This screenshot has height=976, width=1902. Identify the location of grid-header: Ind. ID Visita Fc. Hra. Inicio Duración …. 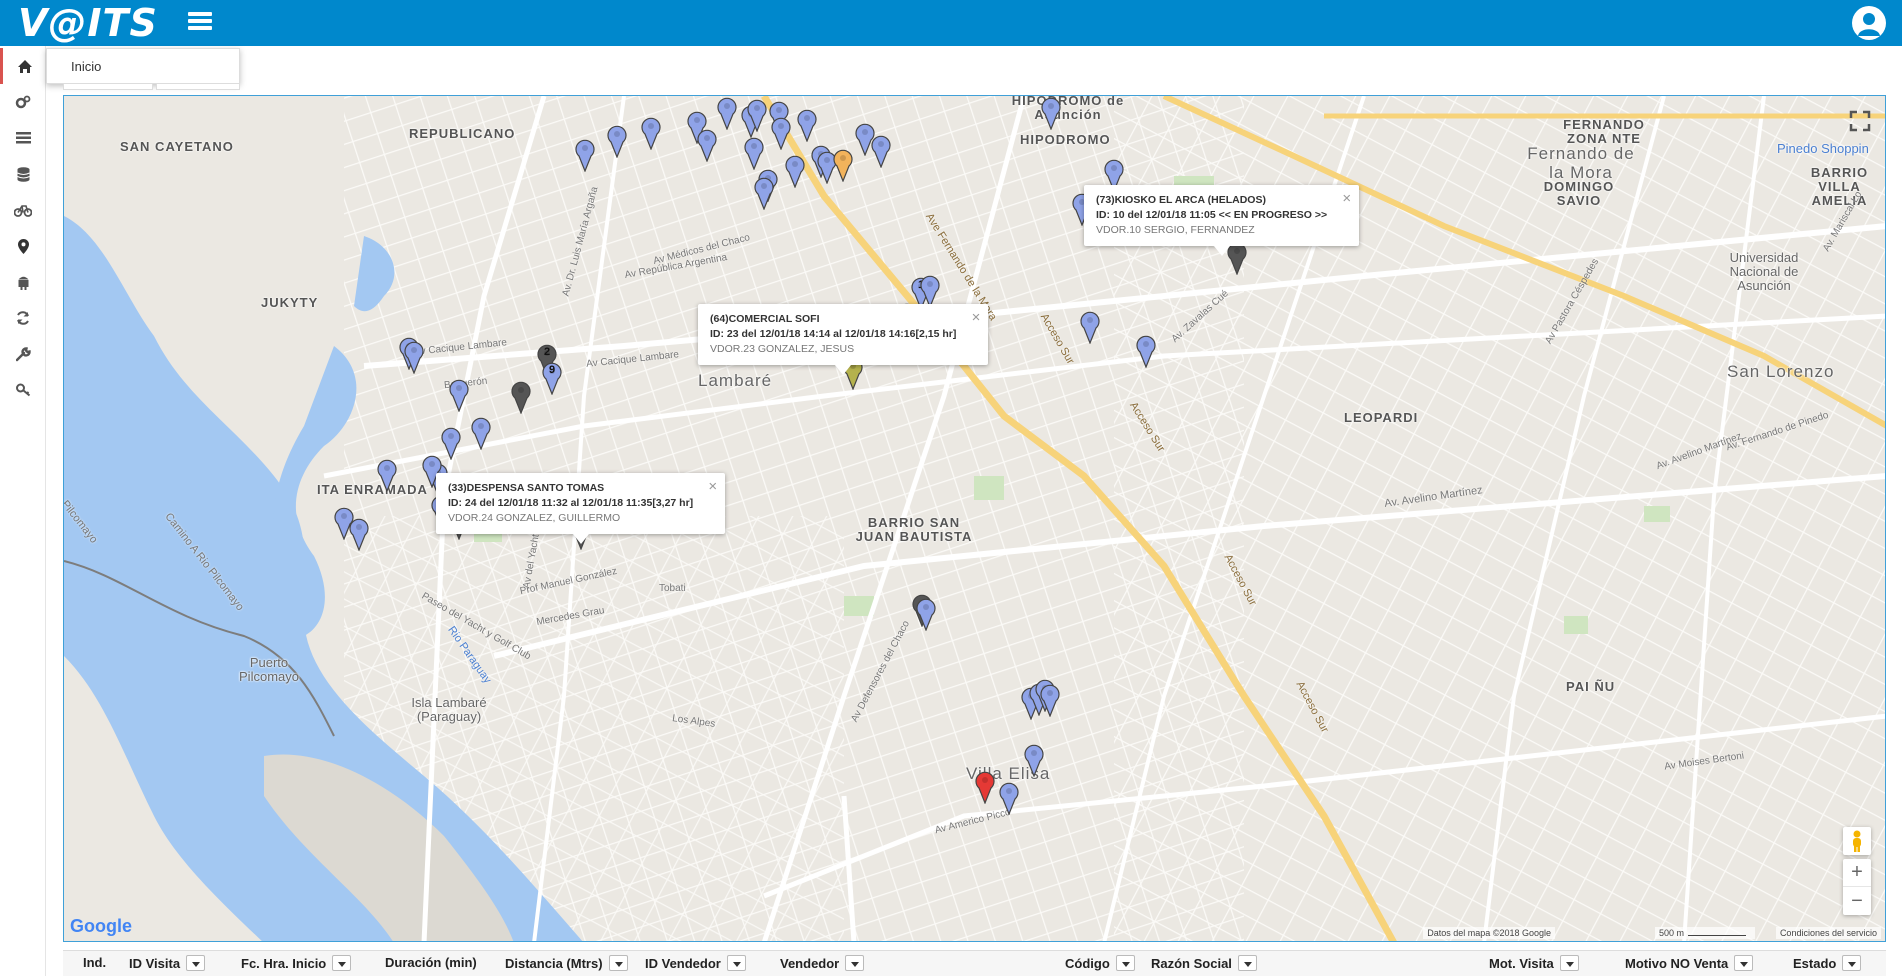
(974, 963).